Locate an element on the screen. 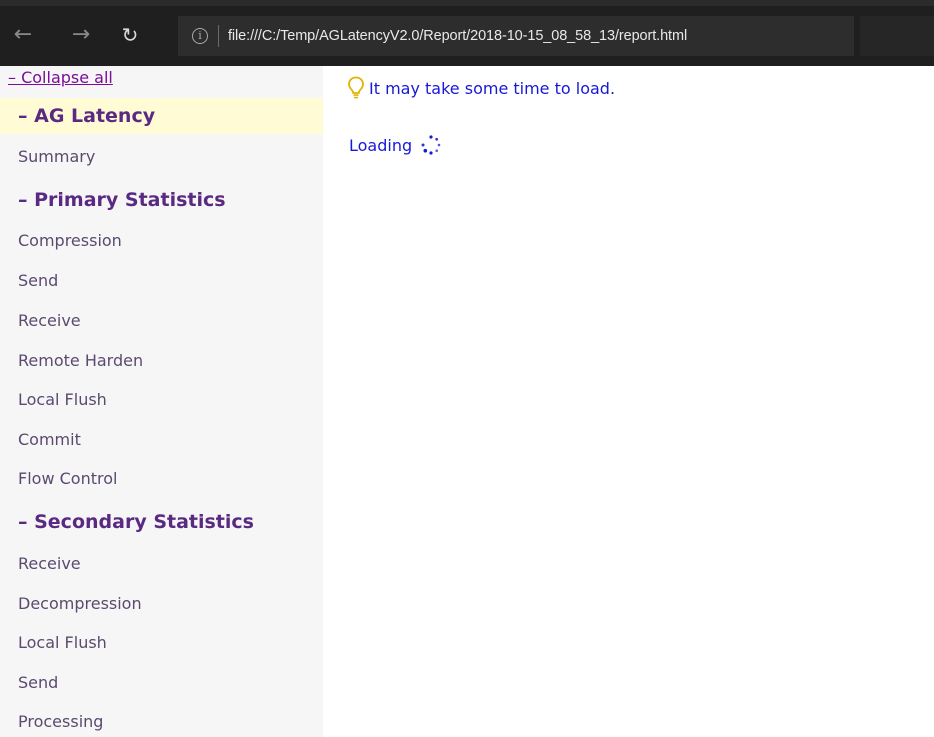  refresh-icon: ↻ is located at coordinates (130, 35).